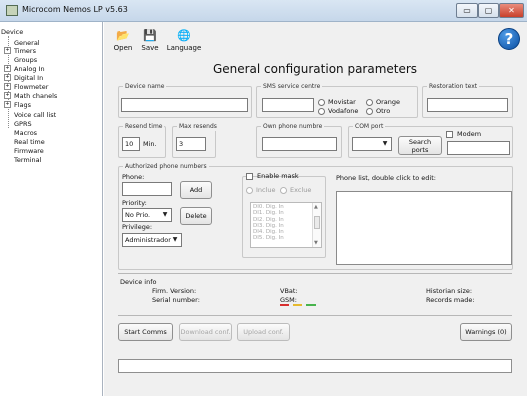 This screenshot has width=527, height=396. Describe the element at coordinates (297, 305) in the screenshot. I see `gsm-signal-yellow` at that location.